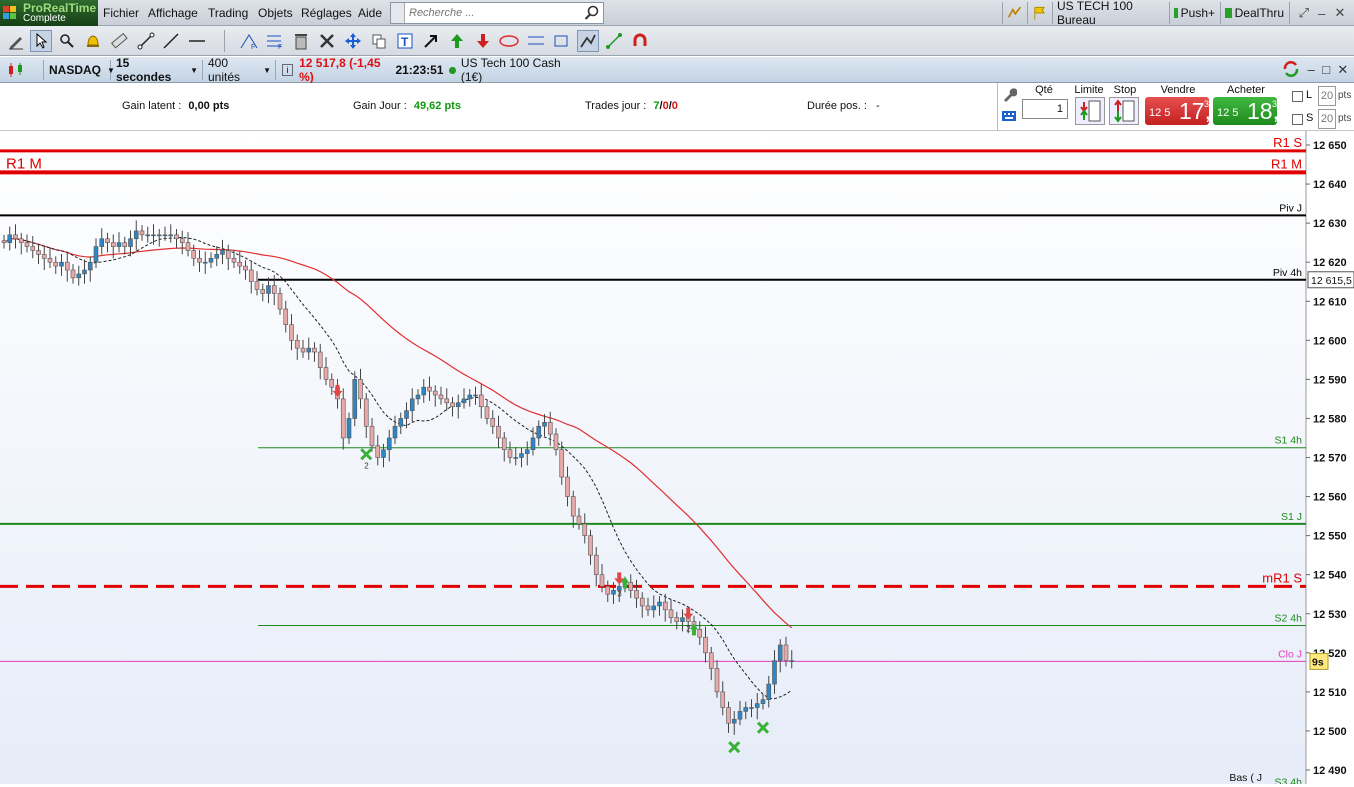 Image resolution: width=1354 pixels, height=787 pixels. What do you see at coordinates (1297, 96) in the screenshot?
I see `limit-checkbox` at bounding box center [1297, 96].